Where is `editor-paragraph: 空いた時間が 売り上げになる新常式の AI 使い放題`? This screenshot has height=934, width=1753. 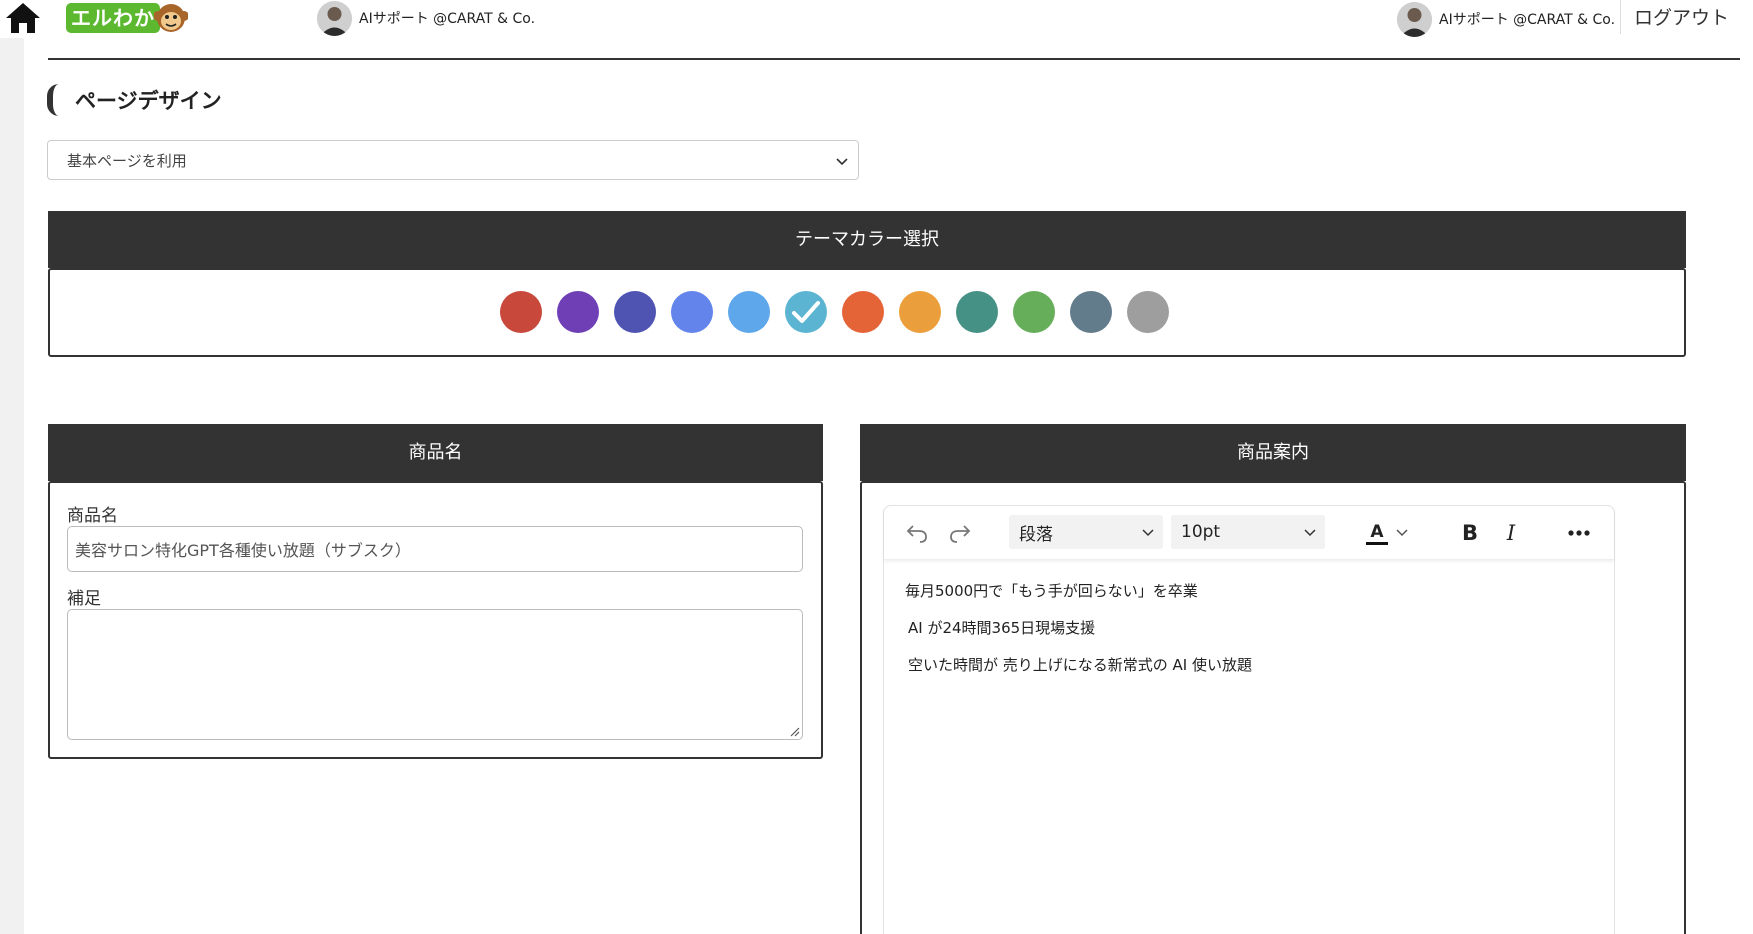 editor-paragraph: 空いた時間が 売り上げになる新常式の AI 使い放題 is located at coordinates (1080, 665).